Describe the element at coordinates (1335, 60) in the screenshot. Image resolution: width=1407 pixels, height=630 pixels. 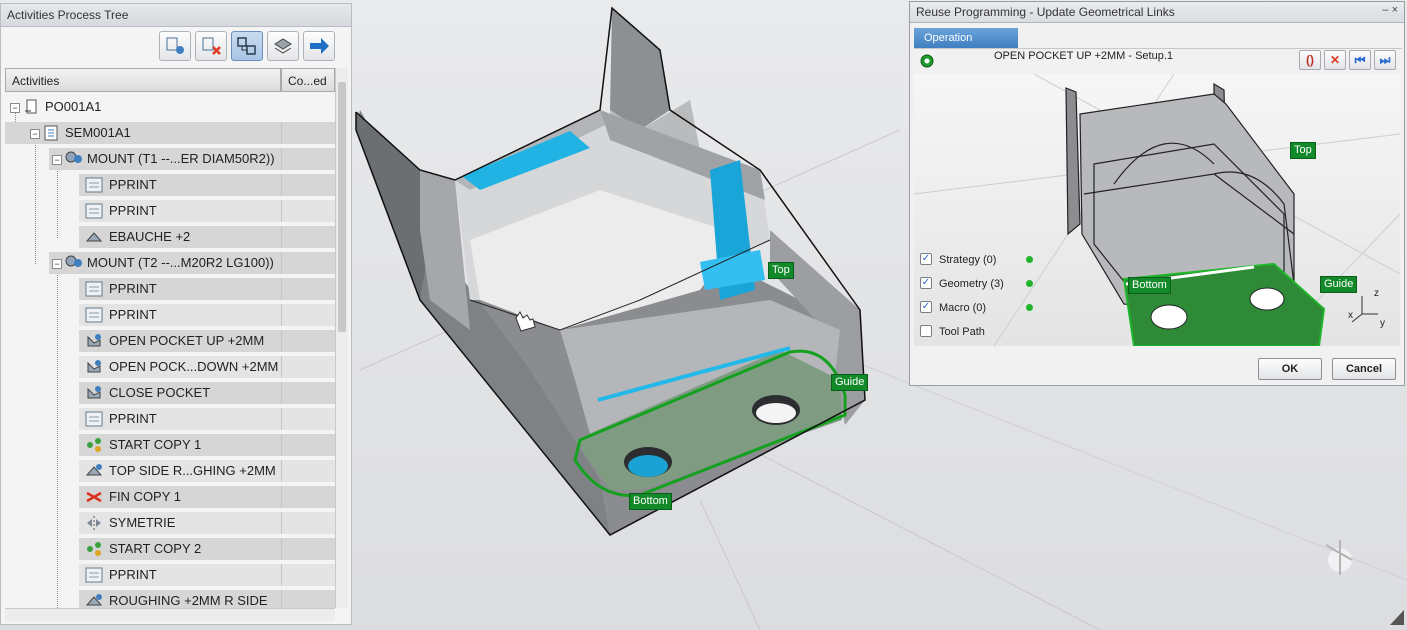
I see `remove-link-button: ✕` at that location.